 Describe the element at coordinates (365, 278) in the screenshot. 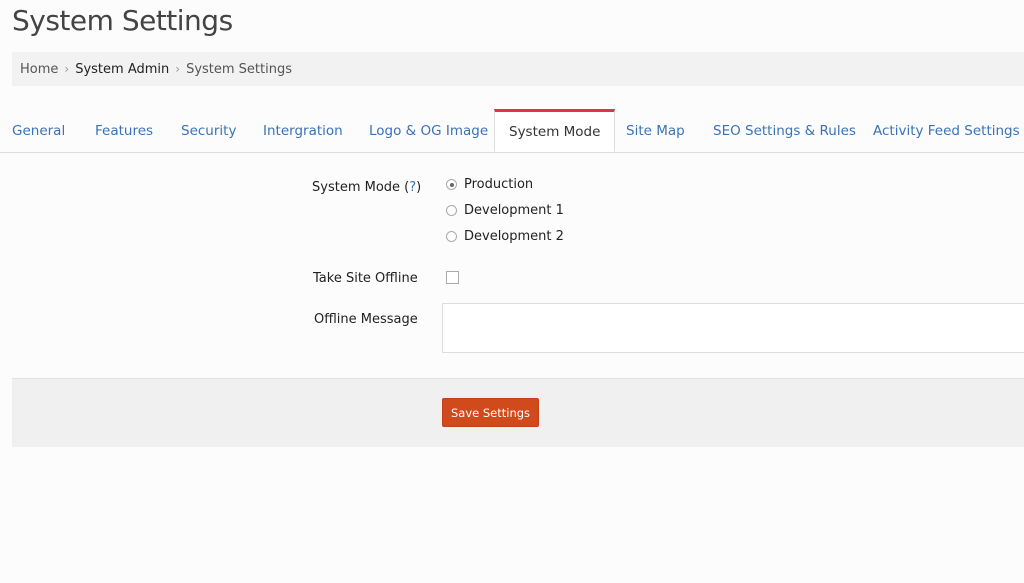

I see `take-offline-label: Take Site Offline` at that location.